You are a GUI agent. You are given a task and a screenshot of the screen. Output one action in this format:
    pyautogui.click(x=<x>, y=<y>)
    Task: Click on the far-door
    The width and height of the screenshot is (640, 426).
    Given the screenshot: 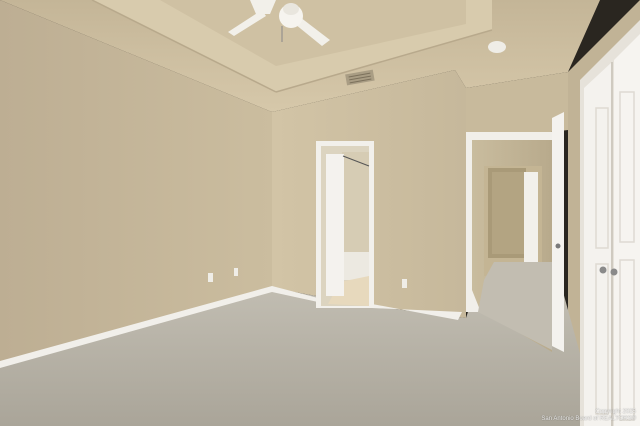 What is the action you would take?
    pyautogui.click(x=531, y=222)
    